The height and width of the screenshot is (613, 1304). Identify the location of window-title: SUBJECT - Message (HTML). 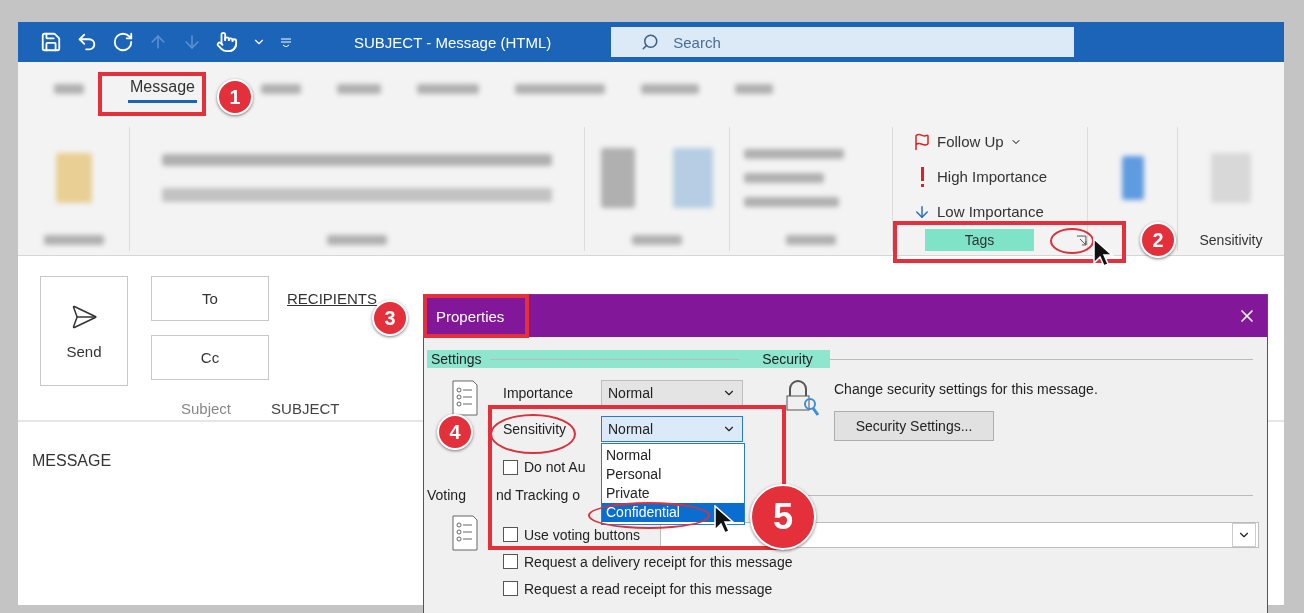
(453, 42).